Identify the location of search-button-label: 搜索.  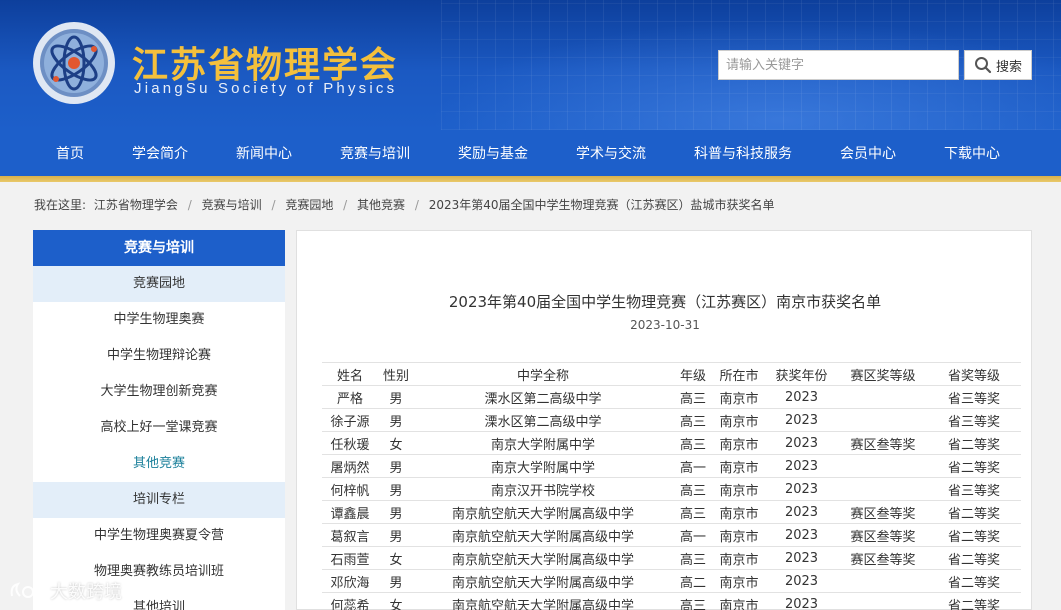
(1008, 67).